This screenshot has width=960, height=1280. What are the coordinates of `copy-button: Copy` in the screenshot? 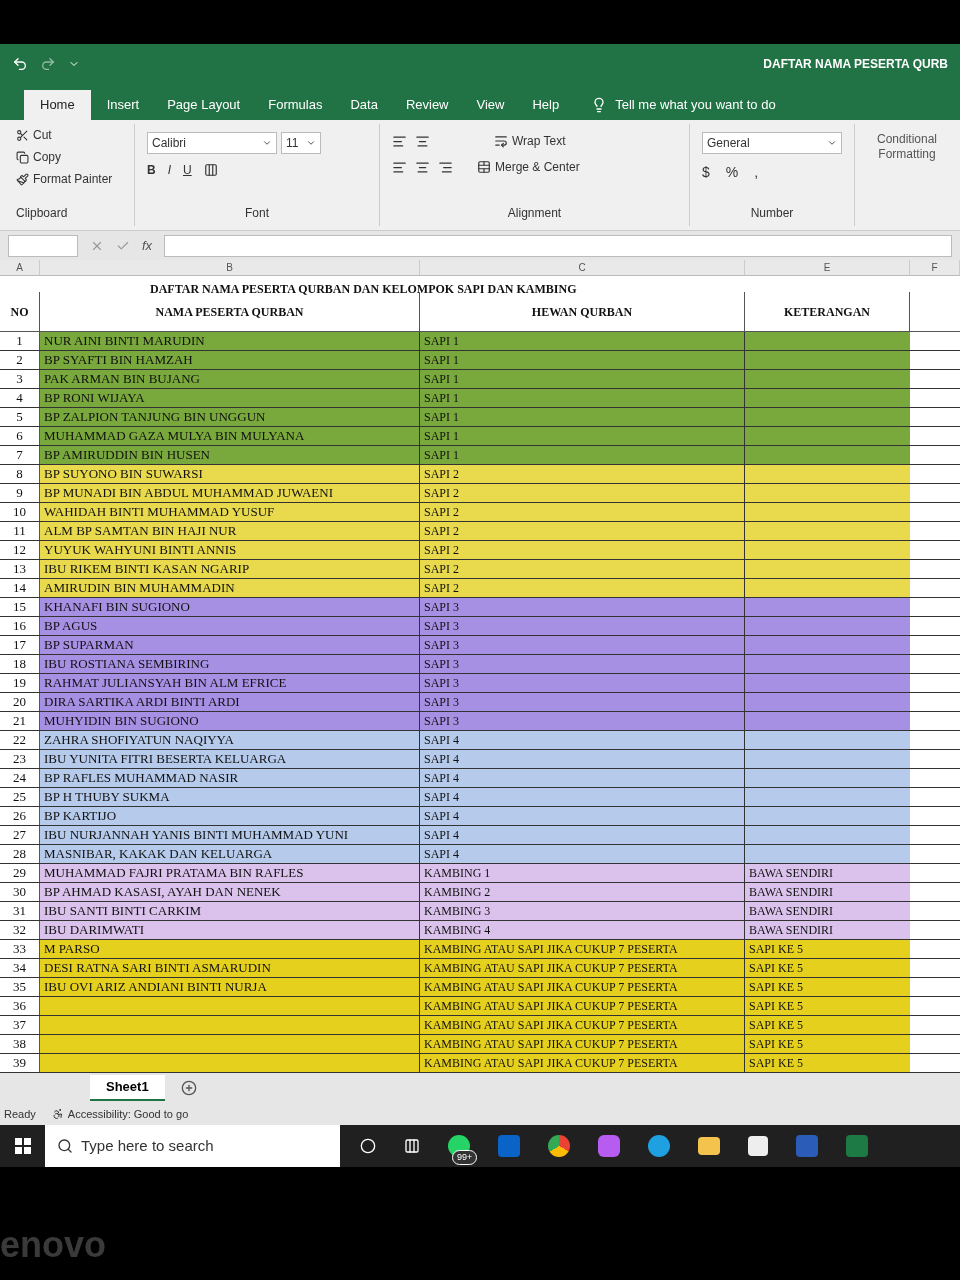 It's located at (67, 157).